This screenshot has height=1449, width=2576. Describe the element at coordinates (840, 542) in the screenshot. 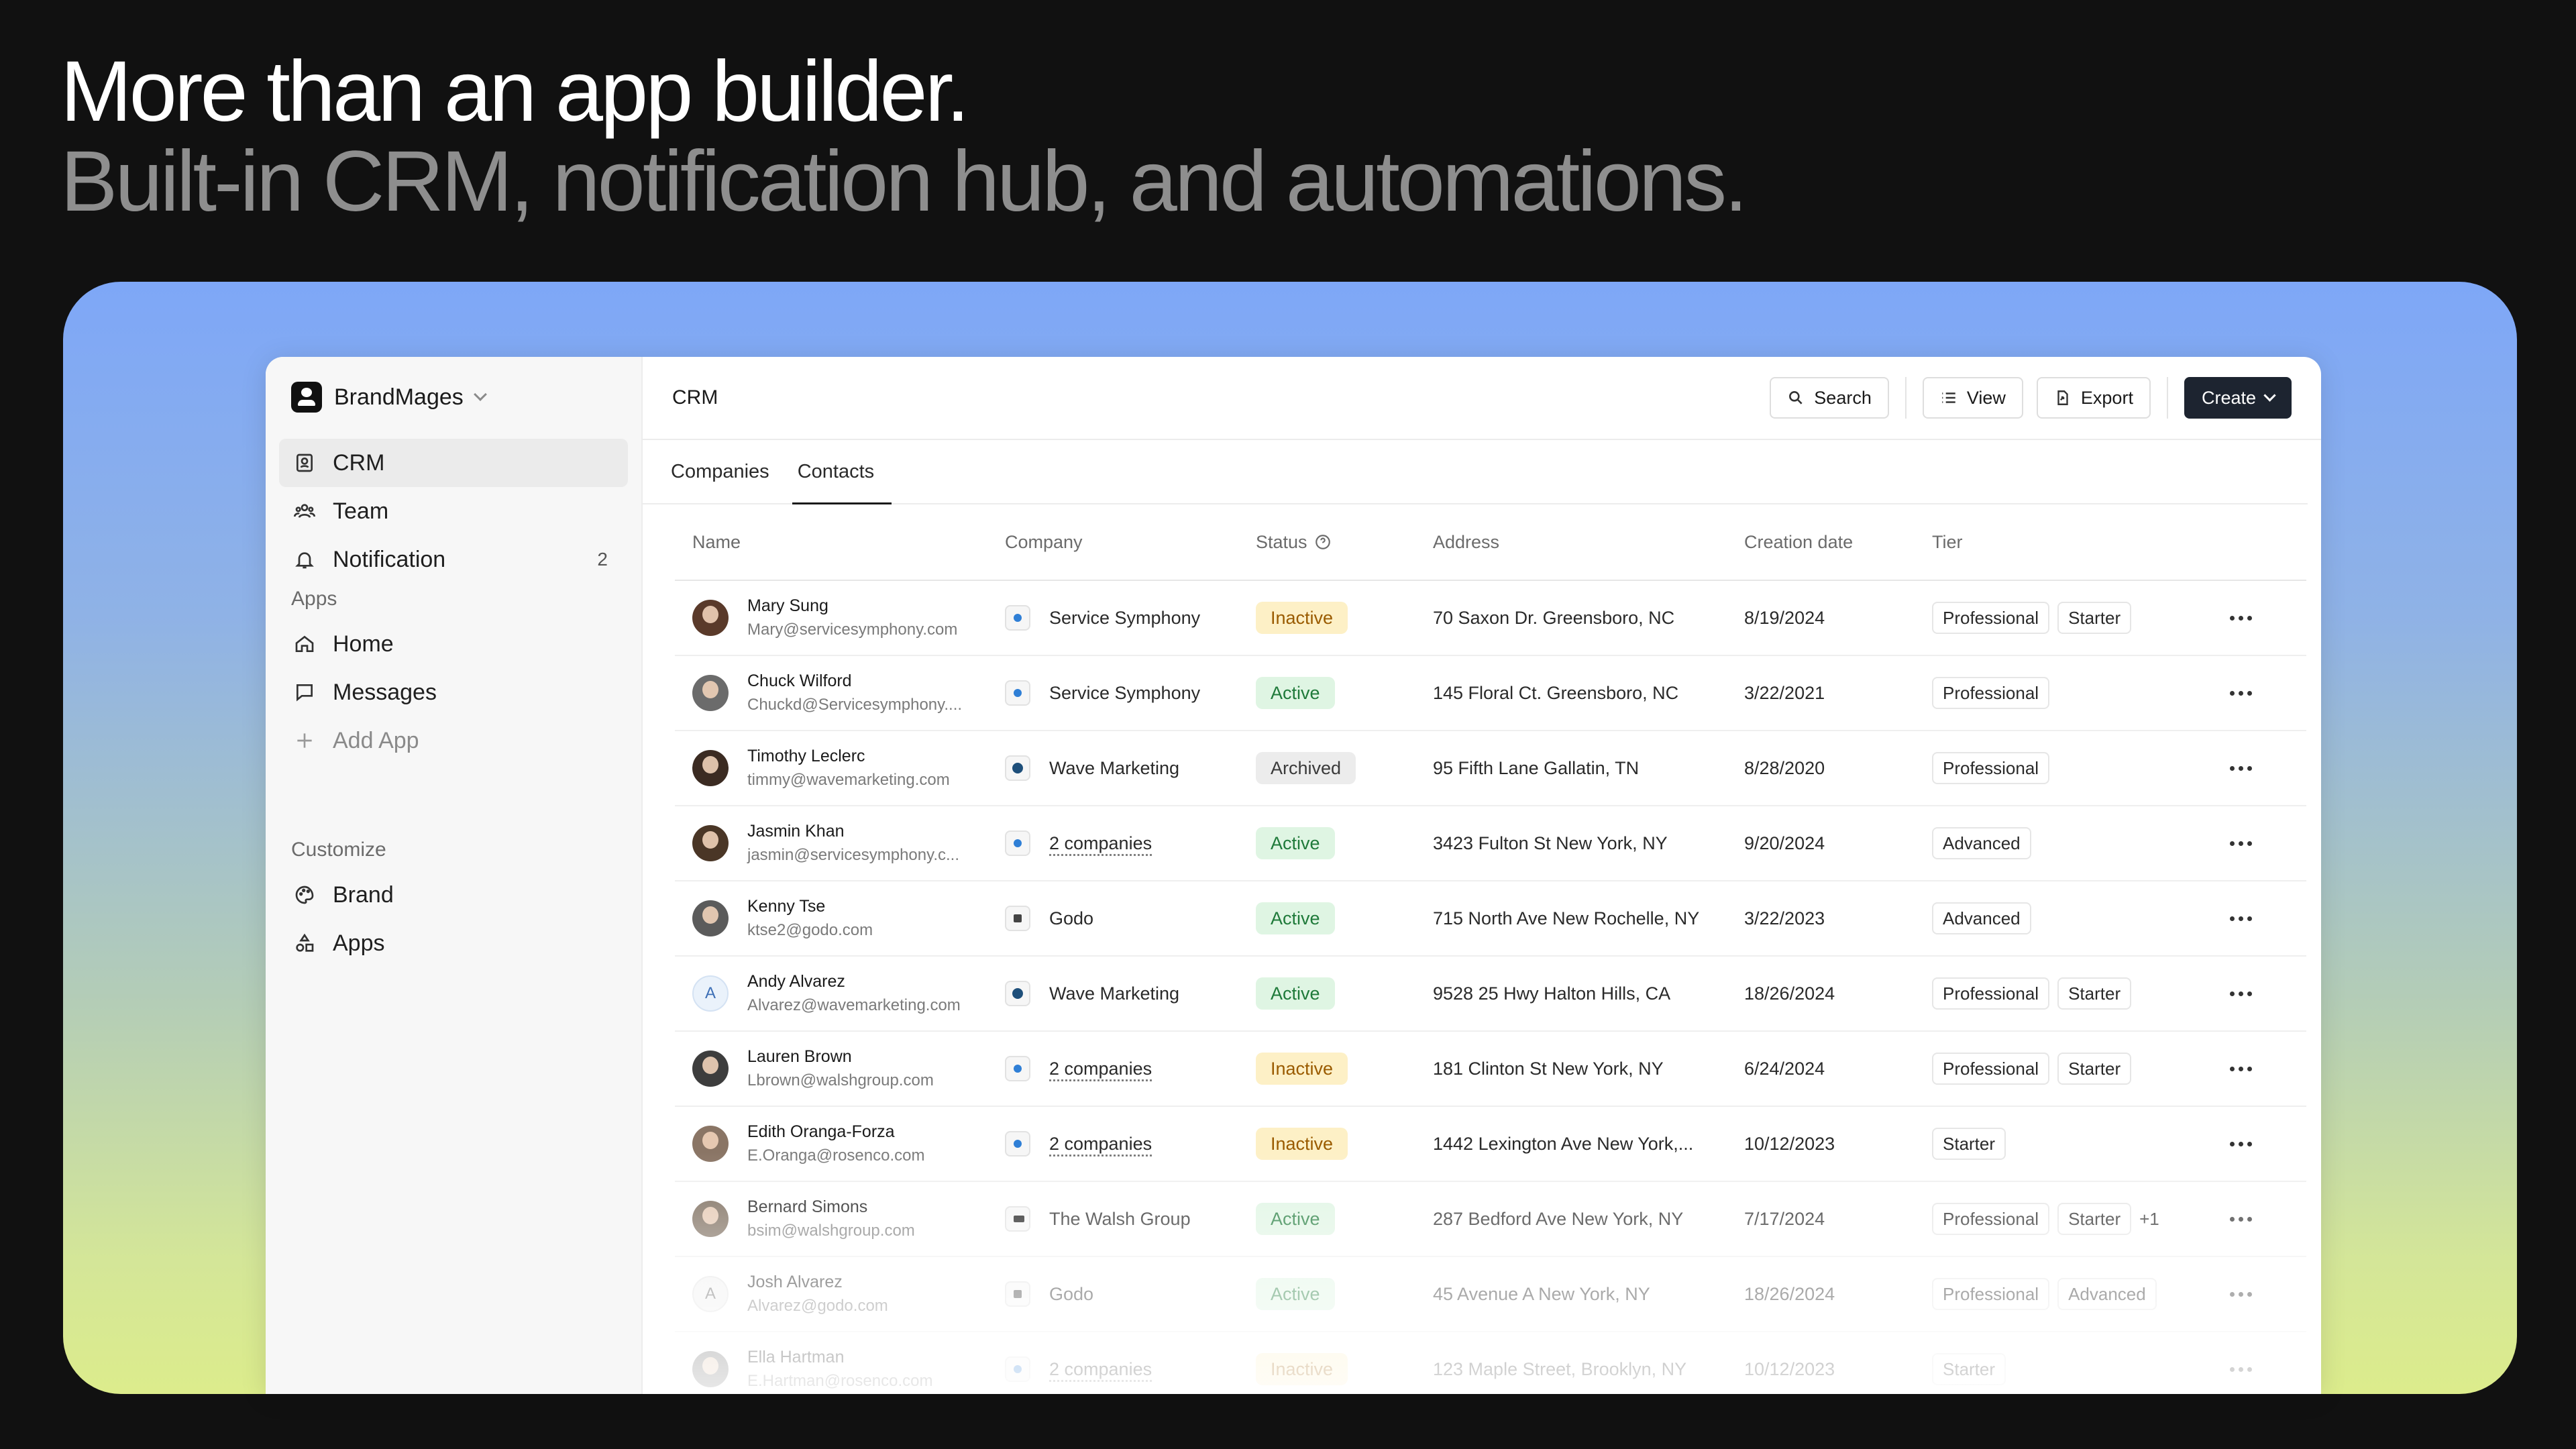

I see `column-header-name: Name` at that location.